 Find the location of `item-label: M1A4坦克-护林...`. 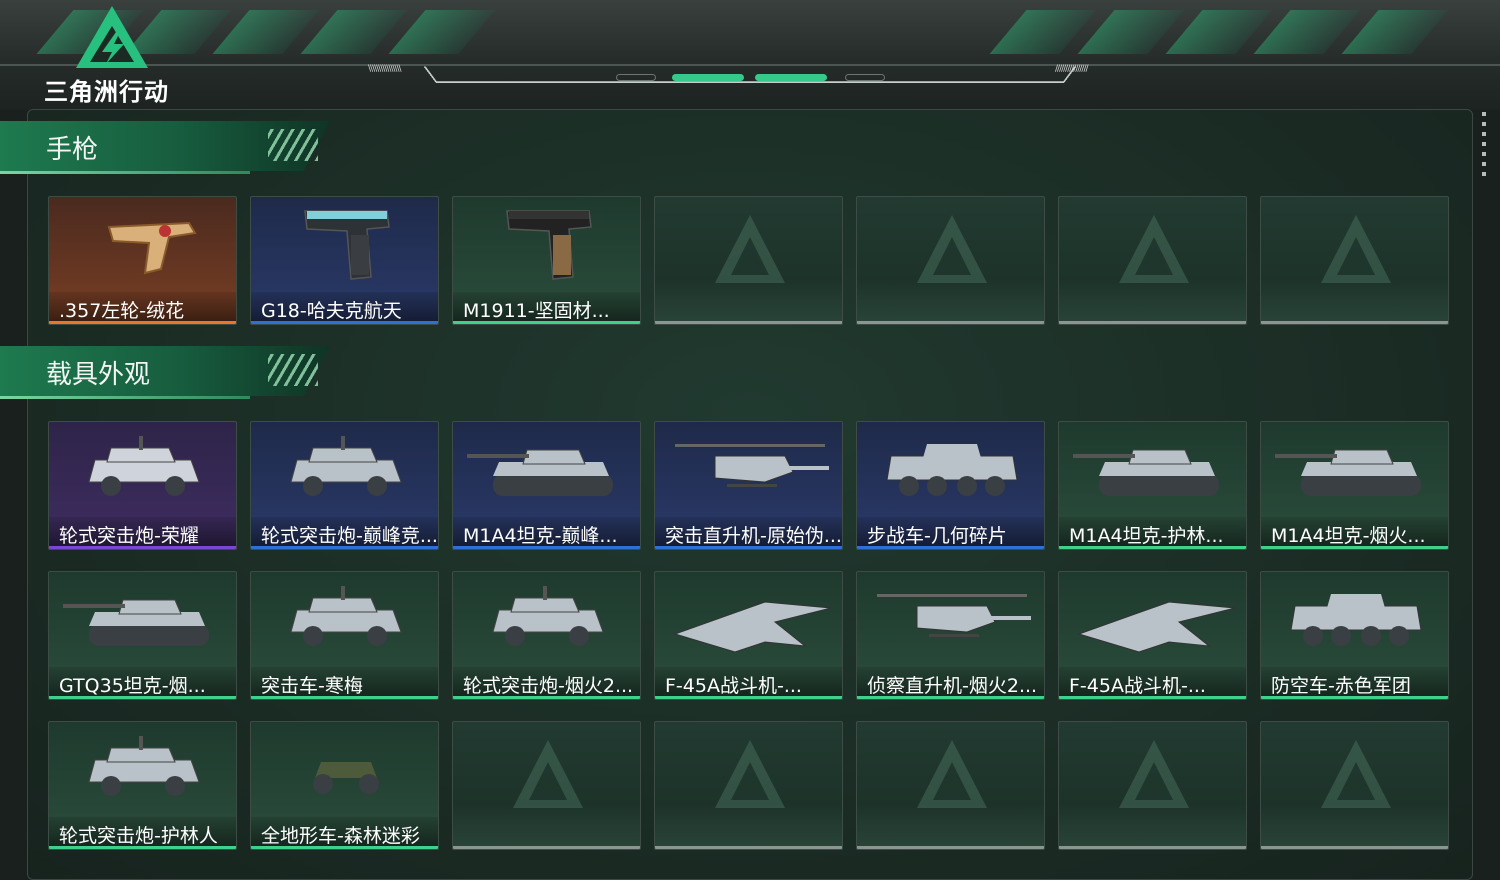

item-label: M1A4坦克-护林... is located at coordinates (1152, 533).